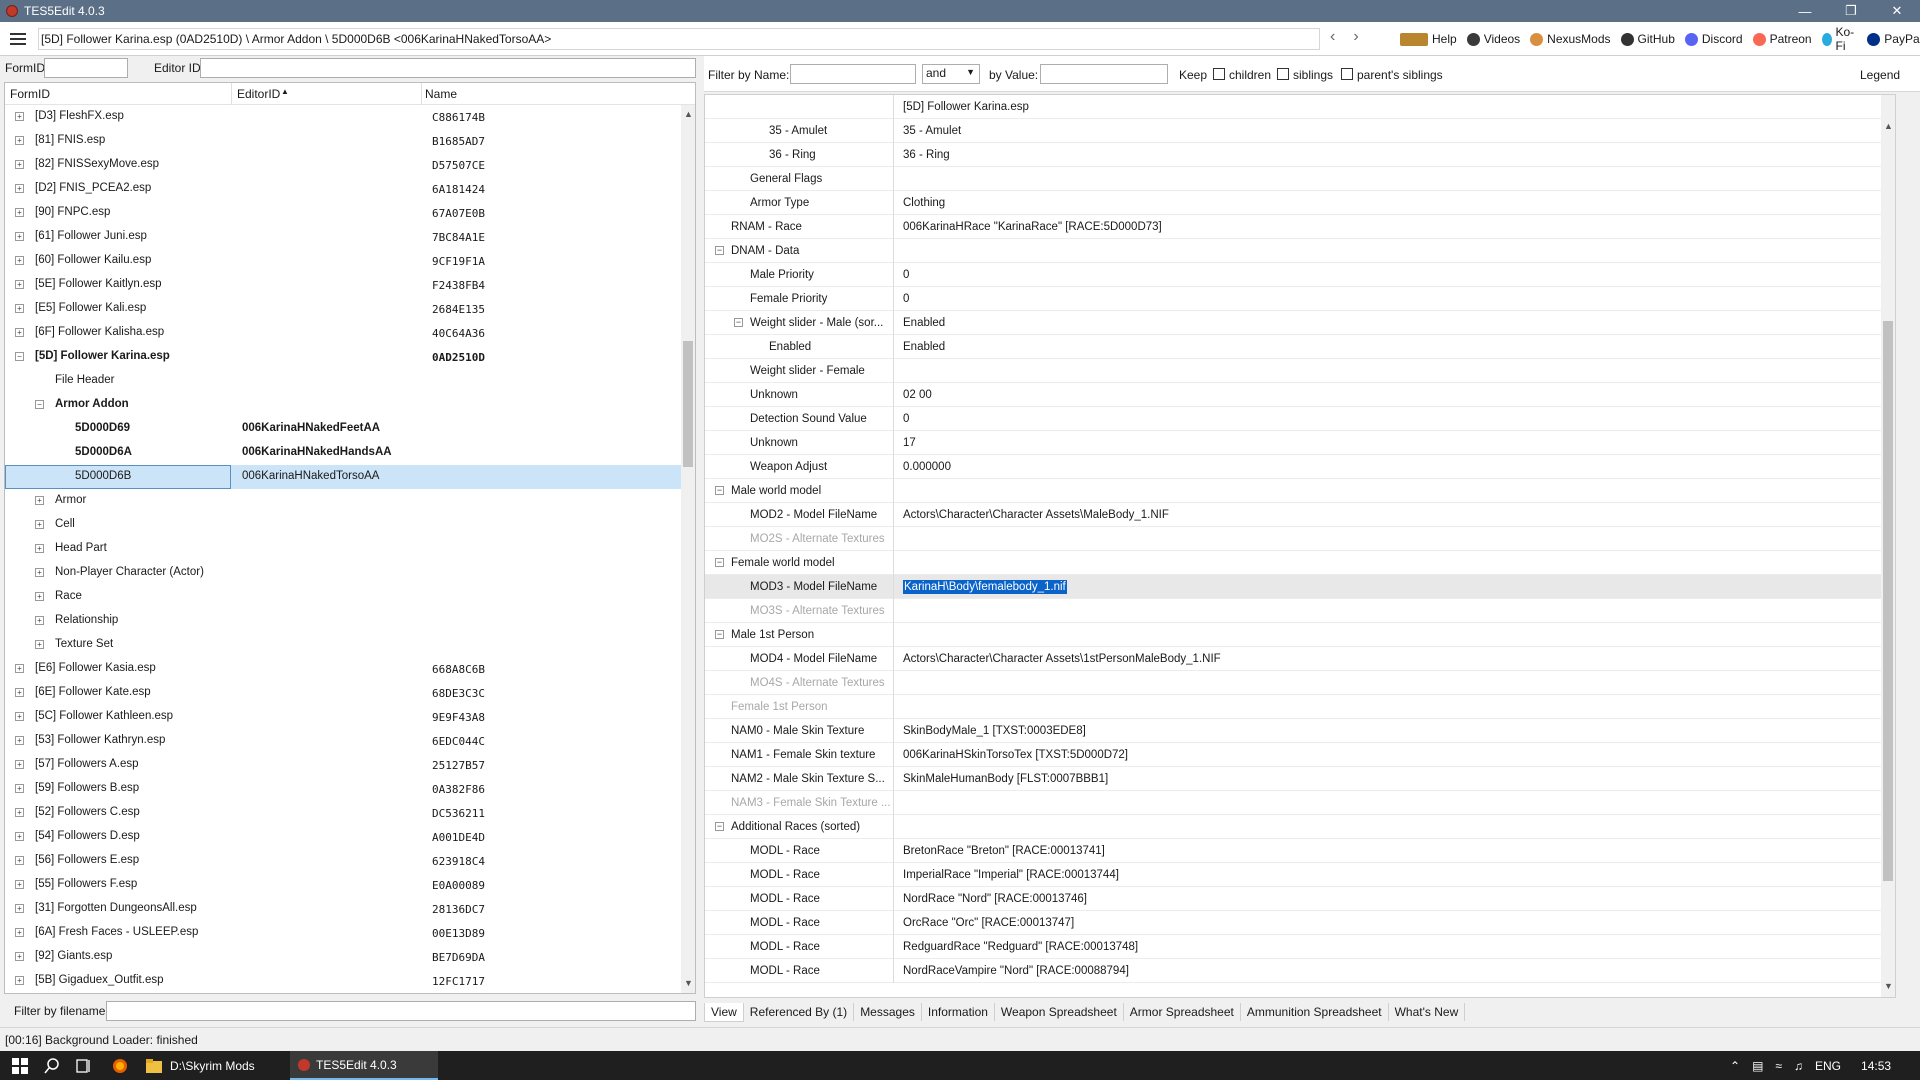  Describe the element at coordinates (84, 1065) in the screenshot. I see `task-view-icon` at that location.